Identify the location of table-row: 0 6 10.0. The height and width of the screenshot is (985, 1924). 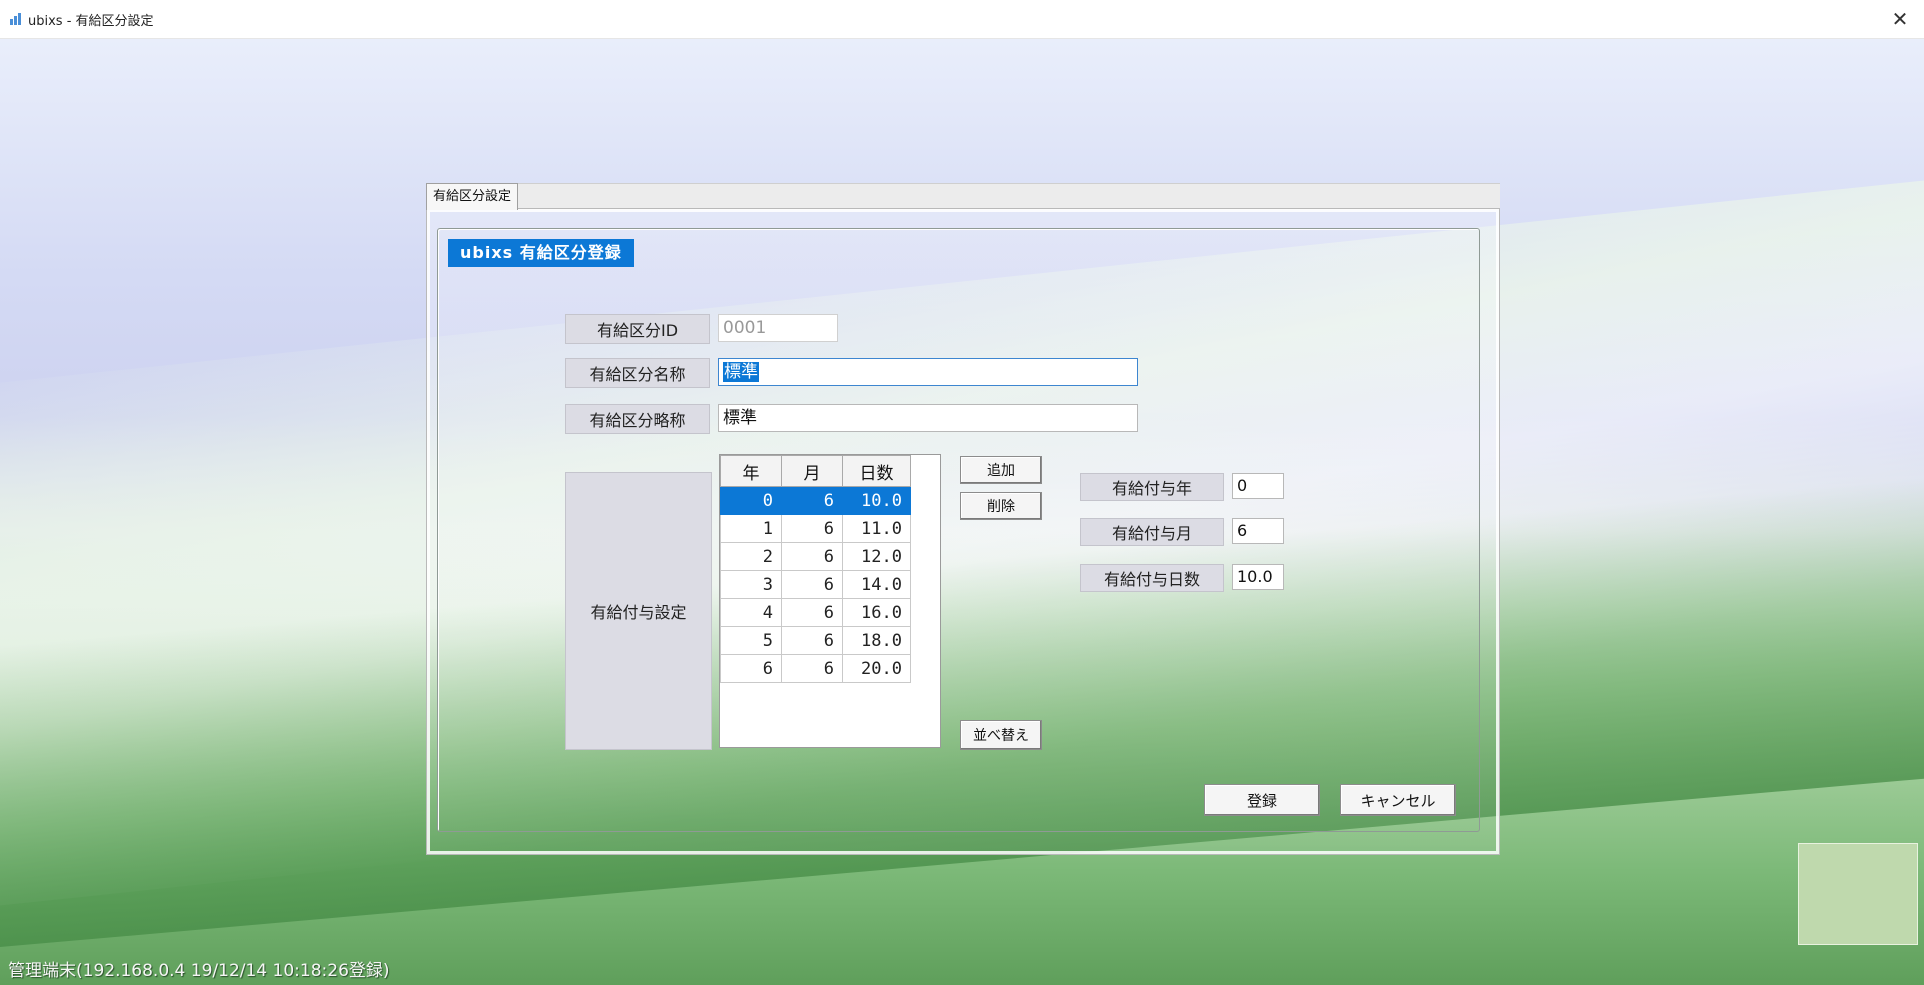
(815, 500).